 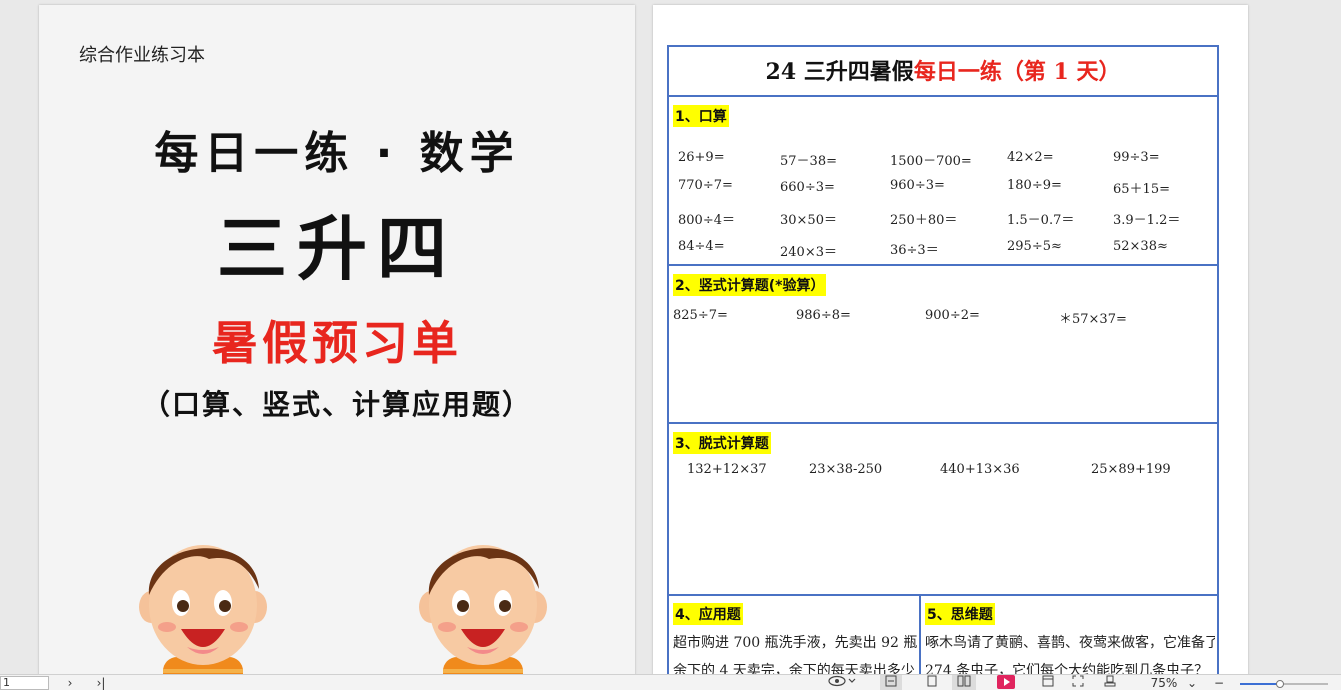 I want to click on play-slideshow-icon, so click(x=1006, y=682).